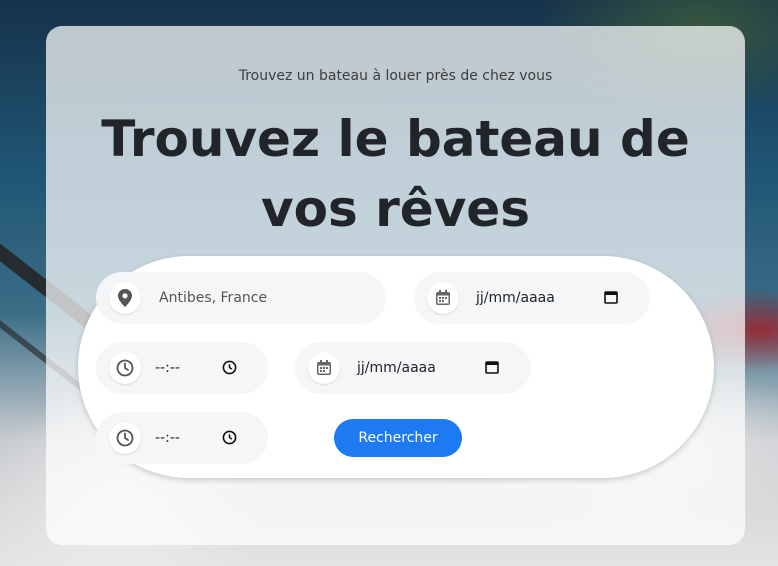  What do you see at coordinates (167, 438) in the screenshot?
I see `end-time-input: --:--` at bounding box center [167, 438].